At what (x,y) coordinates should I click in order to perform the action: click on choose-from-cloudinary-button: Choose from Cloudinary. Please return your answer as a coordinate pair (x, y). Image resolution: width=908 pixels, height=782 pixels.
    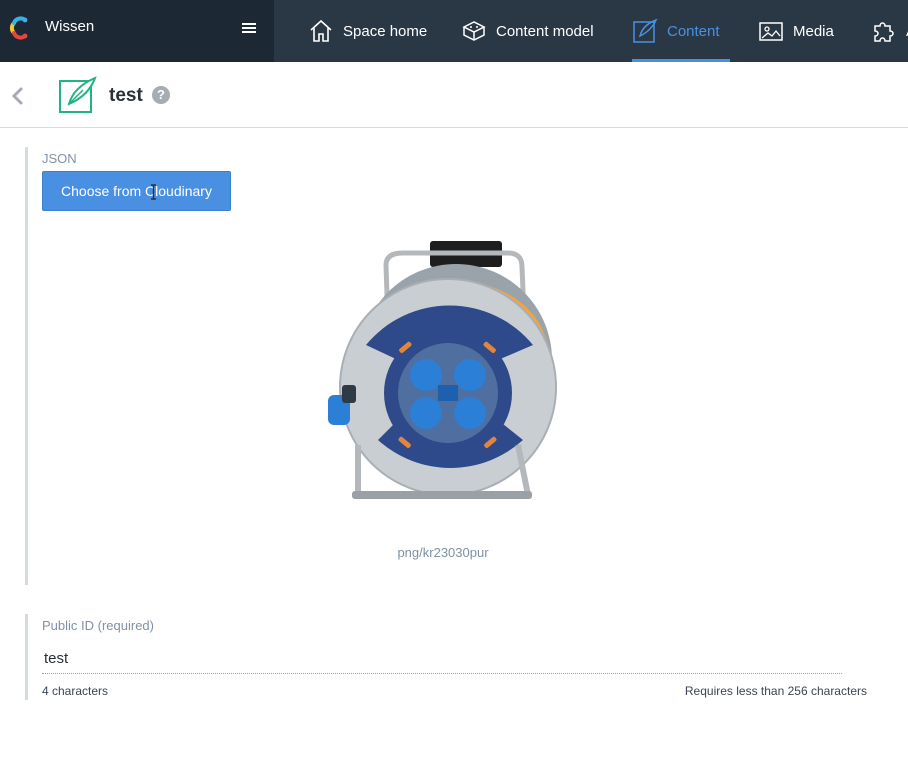
    Looking at the image, I should click on (136, 191).